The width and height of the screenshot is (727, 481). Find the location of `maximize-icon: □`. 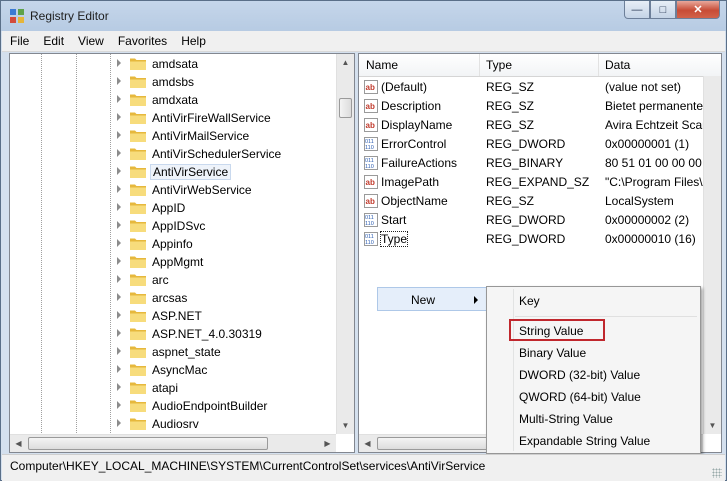

maximize-icon: □ is located at coordinates (663, 9).